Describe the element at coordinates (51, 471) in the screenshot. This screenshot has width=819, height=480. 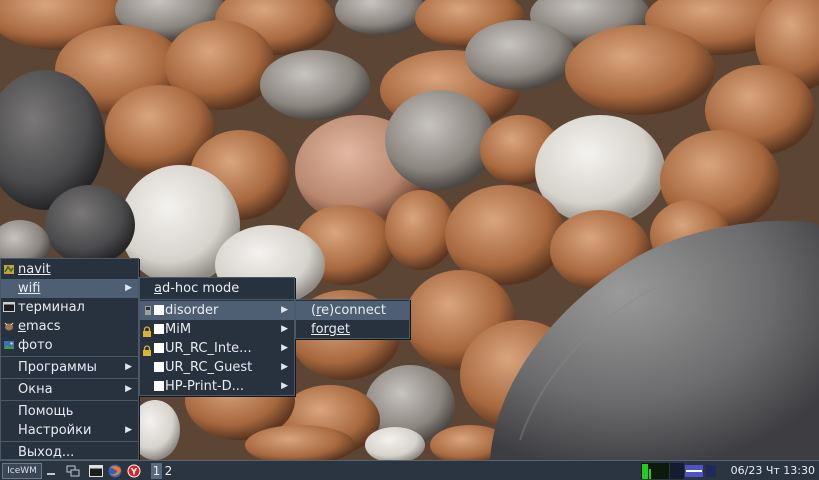
I see `window-list-icon` at that location.